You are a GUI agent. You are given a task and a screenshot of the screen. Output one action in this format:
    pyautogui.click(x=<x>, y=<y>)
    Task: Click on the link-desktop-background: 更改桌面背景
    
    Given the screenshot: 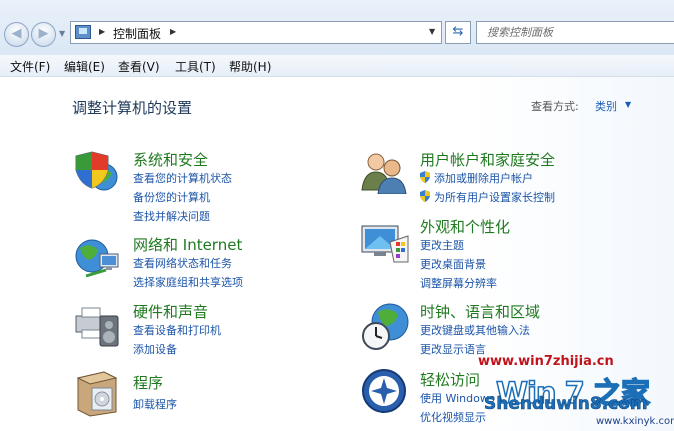 What is the action you would take?
    pyautogui.click(x=453, y=264)
    